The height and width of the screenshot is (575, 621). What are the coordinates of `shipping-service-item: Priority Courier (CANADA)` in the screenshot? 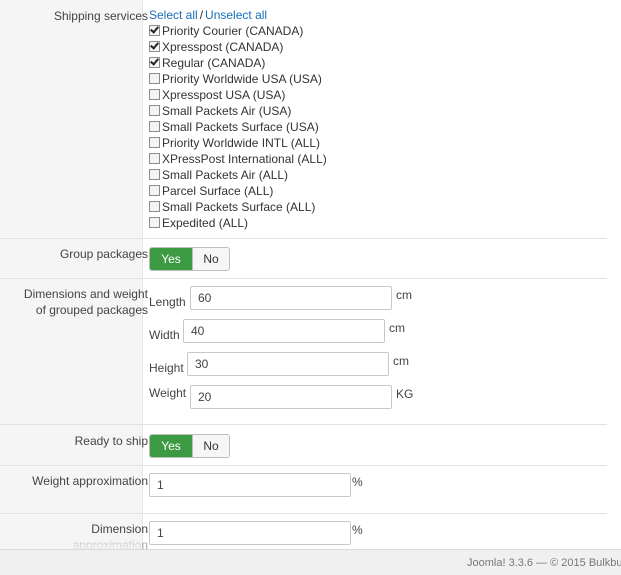 It's located at (226, 31).